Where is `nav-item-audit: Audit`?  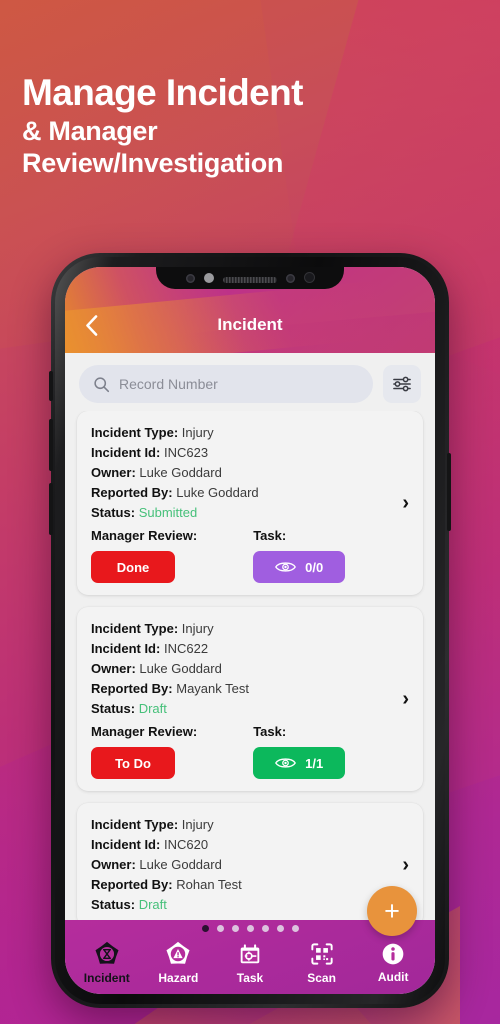 nav-item-audit: Audit is located at coordinates (393, 963).